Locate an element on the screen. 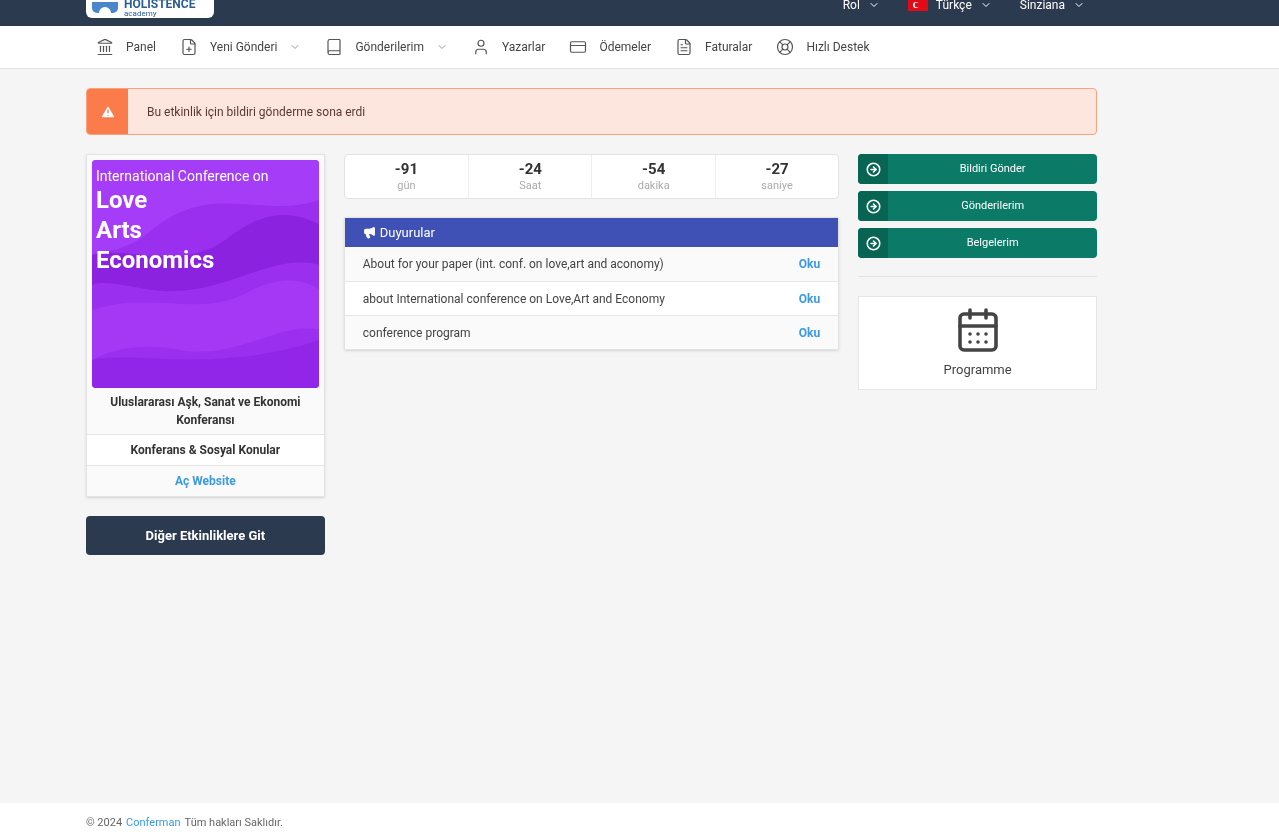 The width and height of the screenshot is (1279, 832). nav-item: Faturalar is located at coordinates (714, 47).